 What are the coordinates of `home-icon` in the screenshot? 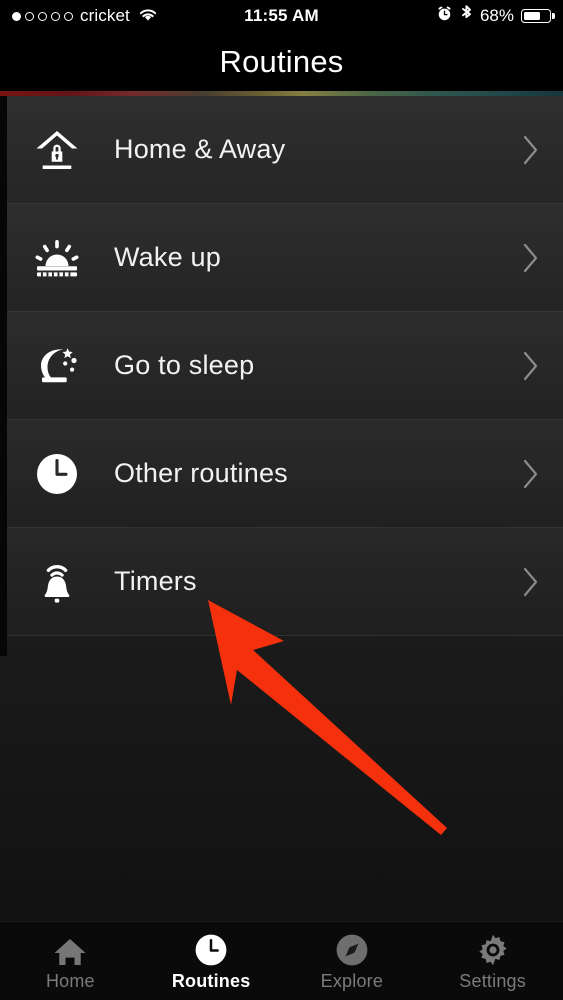 It's located at (70, 949).